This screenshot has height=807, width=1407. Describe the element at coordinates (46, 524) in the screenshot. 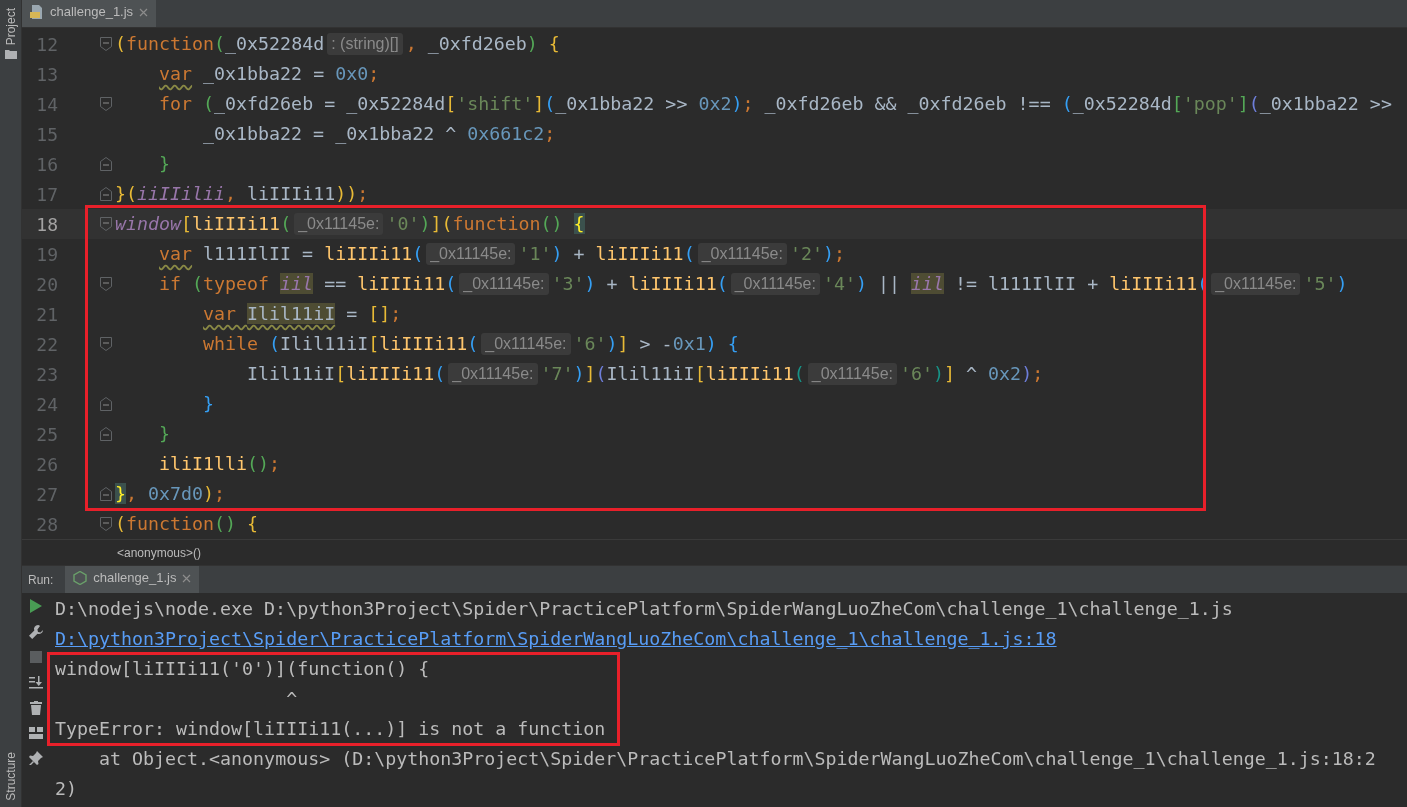

I see `line-number: 28` at that location.